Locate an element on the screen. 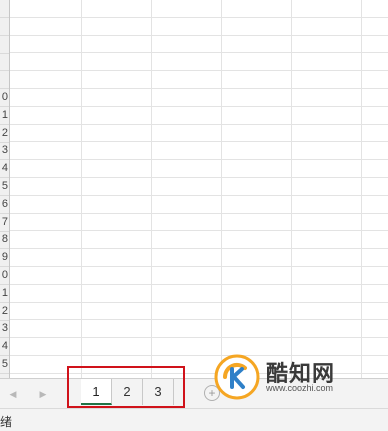 The image size is (388, 431). row-number-label: 9 is located at coordinates (4, 257).